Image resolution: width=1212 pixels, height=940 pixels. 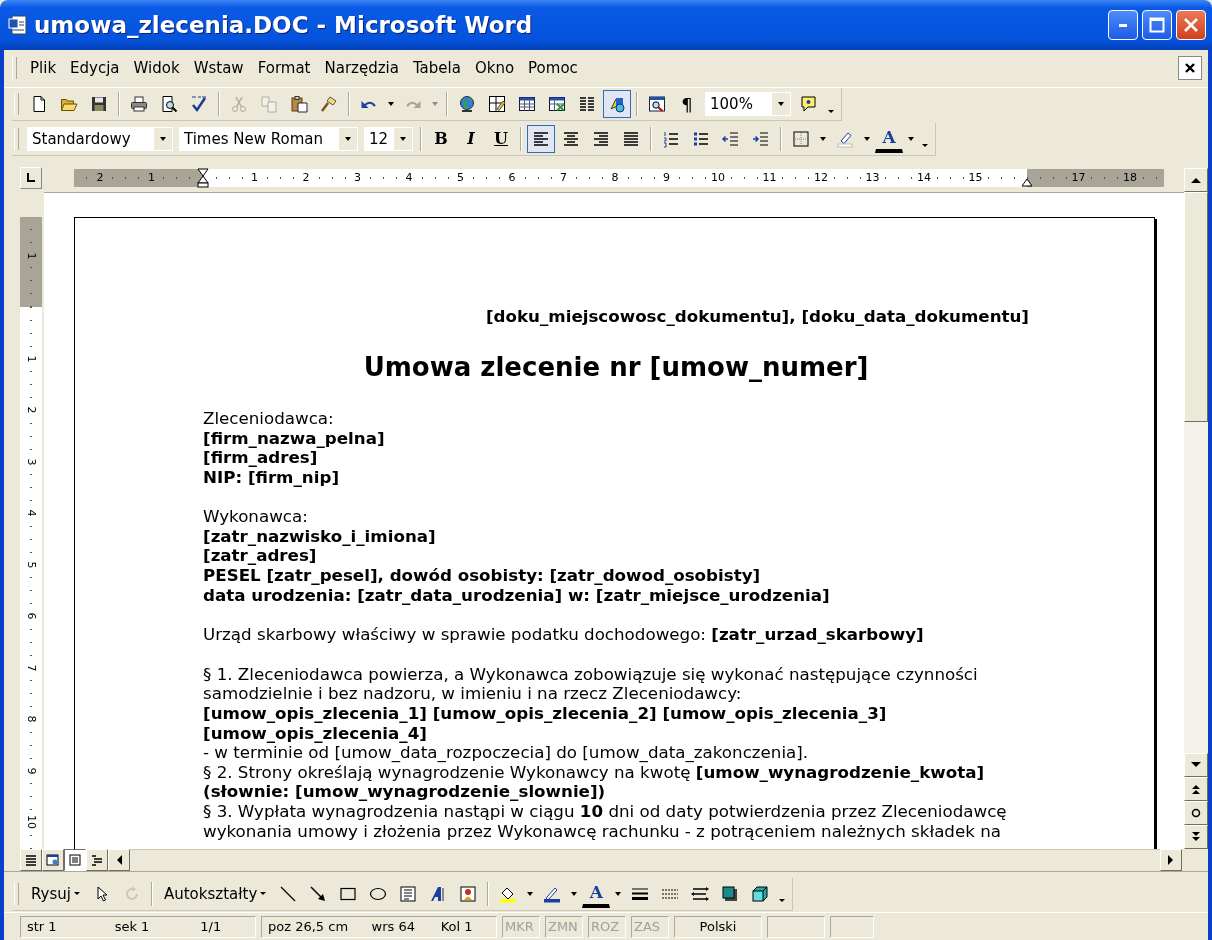 I want to click on close-icon, so click(x=1190, y=68).